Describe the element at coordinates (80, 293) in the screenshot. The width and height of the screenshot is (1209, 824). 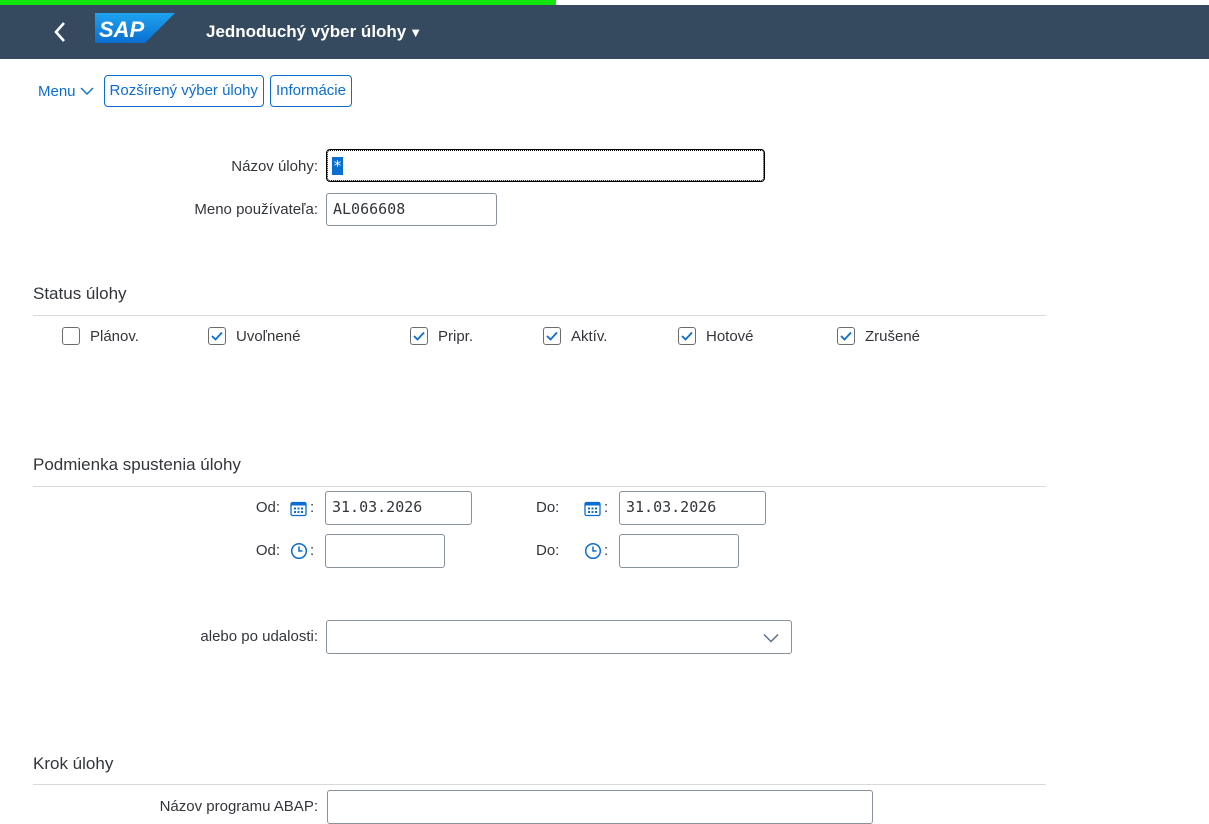
I see `status-section-title: Status úlohy` at that location.